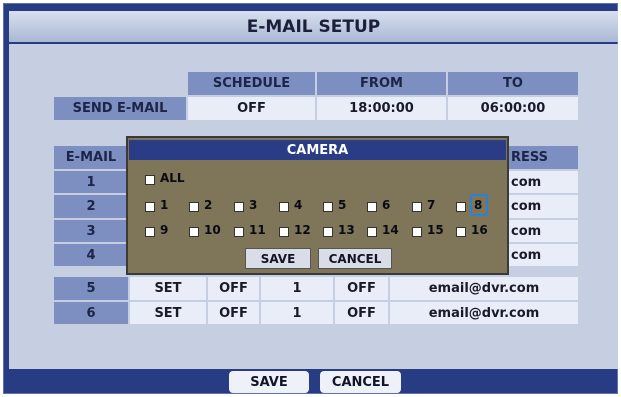 This screenshot has height=397, width=621. Describe the element at coordinates (208, 205) in the screenshot. I see `camera-label: 2` at that location.